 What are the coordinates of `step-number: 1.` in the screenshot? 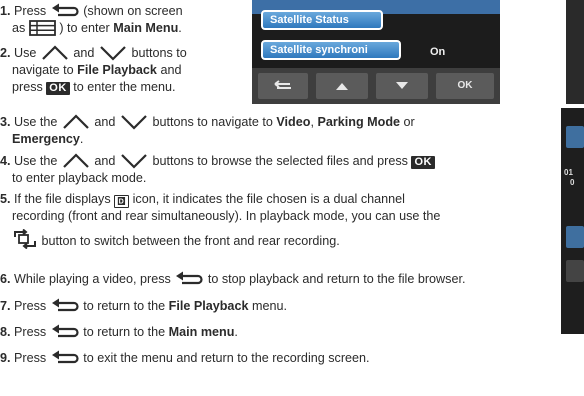 It's located at (5, 11).